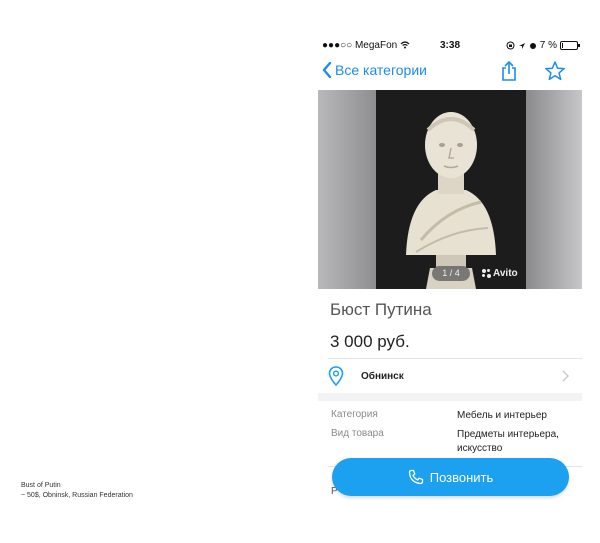 The width and height of the screenshot is (600, 543). I want to click on battery-percent: 7 %, so click(548, 45).